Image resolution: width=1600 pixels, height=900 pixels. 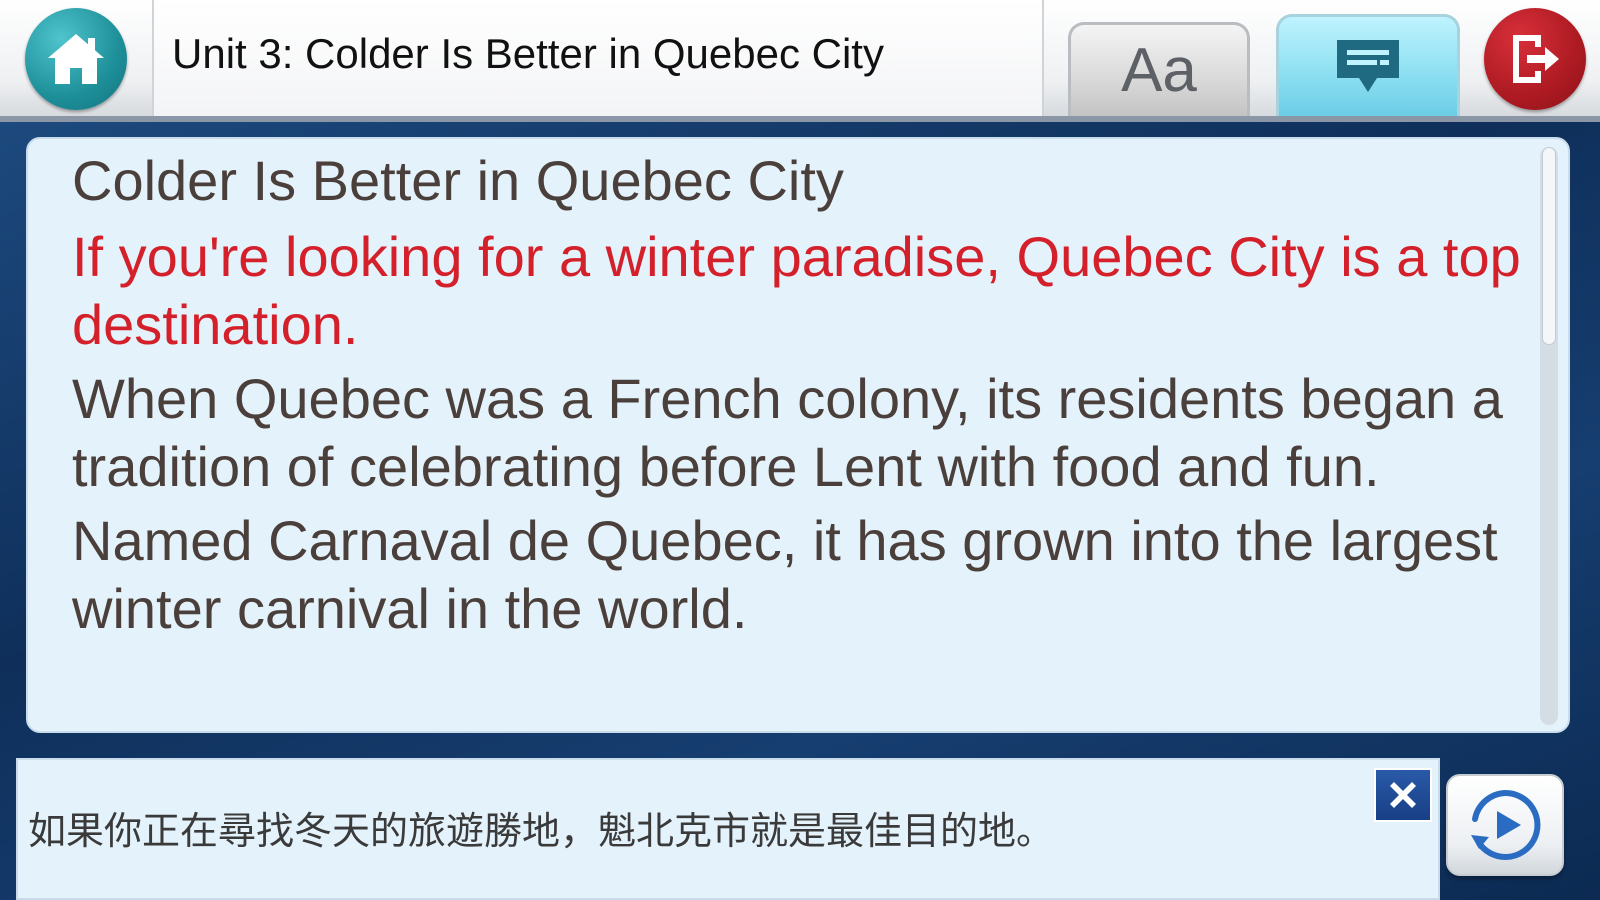 I want to click on home-button, so click(x=76, y=59).